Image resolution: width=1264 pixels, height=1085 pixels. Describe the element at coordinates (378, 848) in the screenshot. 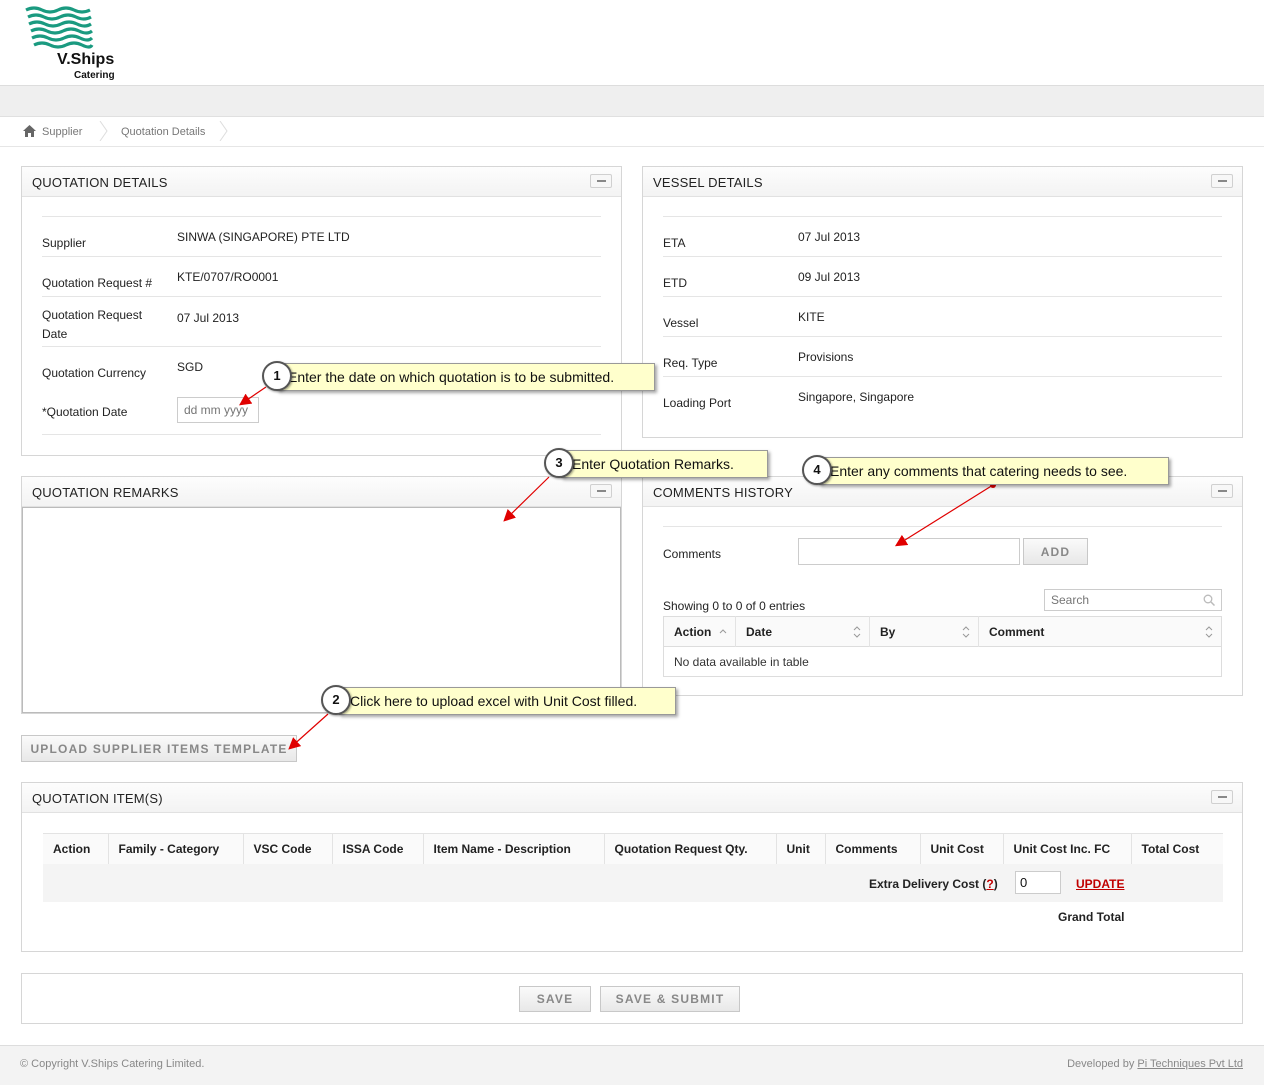

I see `col-issa-code: ISSA Code` at that location.